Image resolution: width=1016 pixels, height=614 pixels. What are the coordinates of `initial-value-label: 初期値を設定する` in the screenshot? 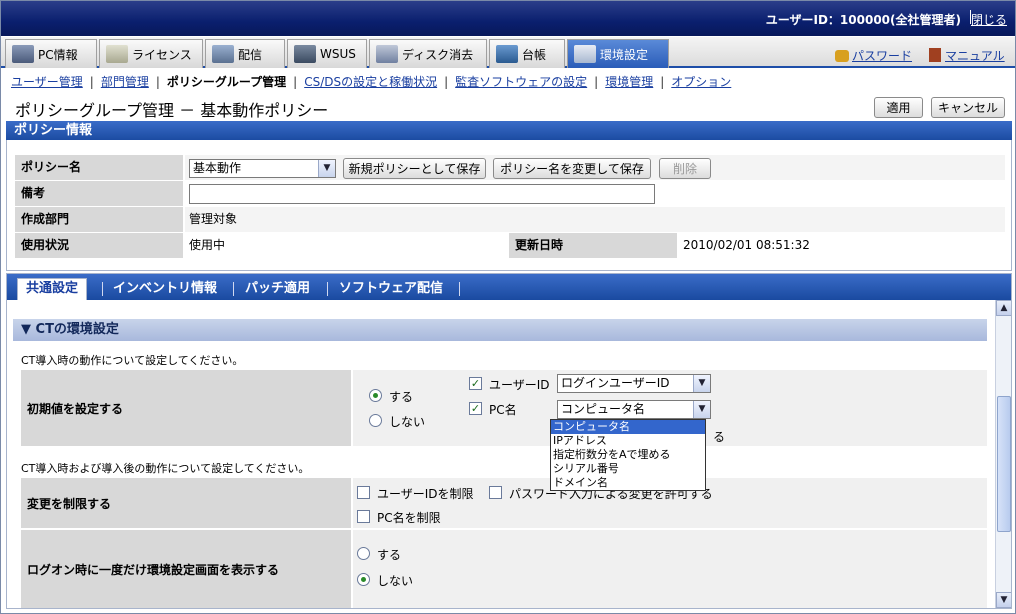 It's located at (186, 408).